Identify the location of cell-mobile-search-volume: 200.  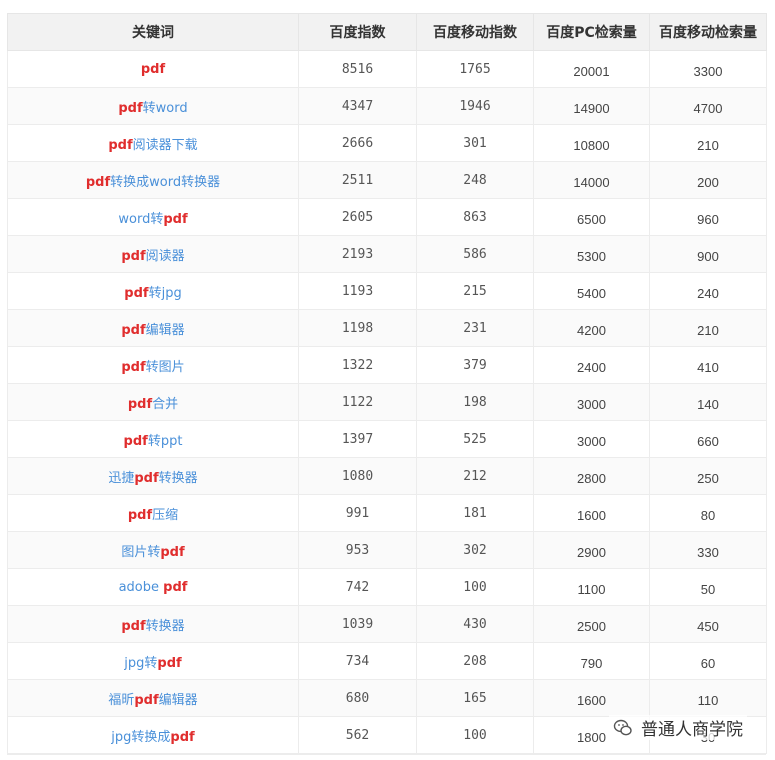
(708, 180).